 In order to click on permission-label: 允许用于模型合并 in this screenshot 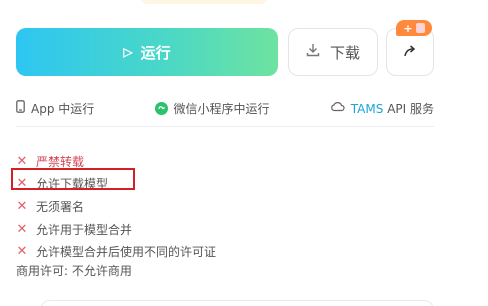, I will do `click(84, 229)`.